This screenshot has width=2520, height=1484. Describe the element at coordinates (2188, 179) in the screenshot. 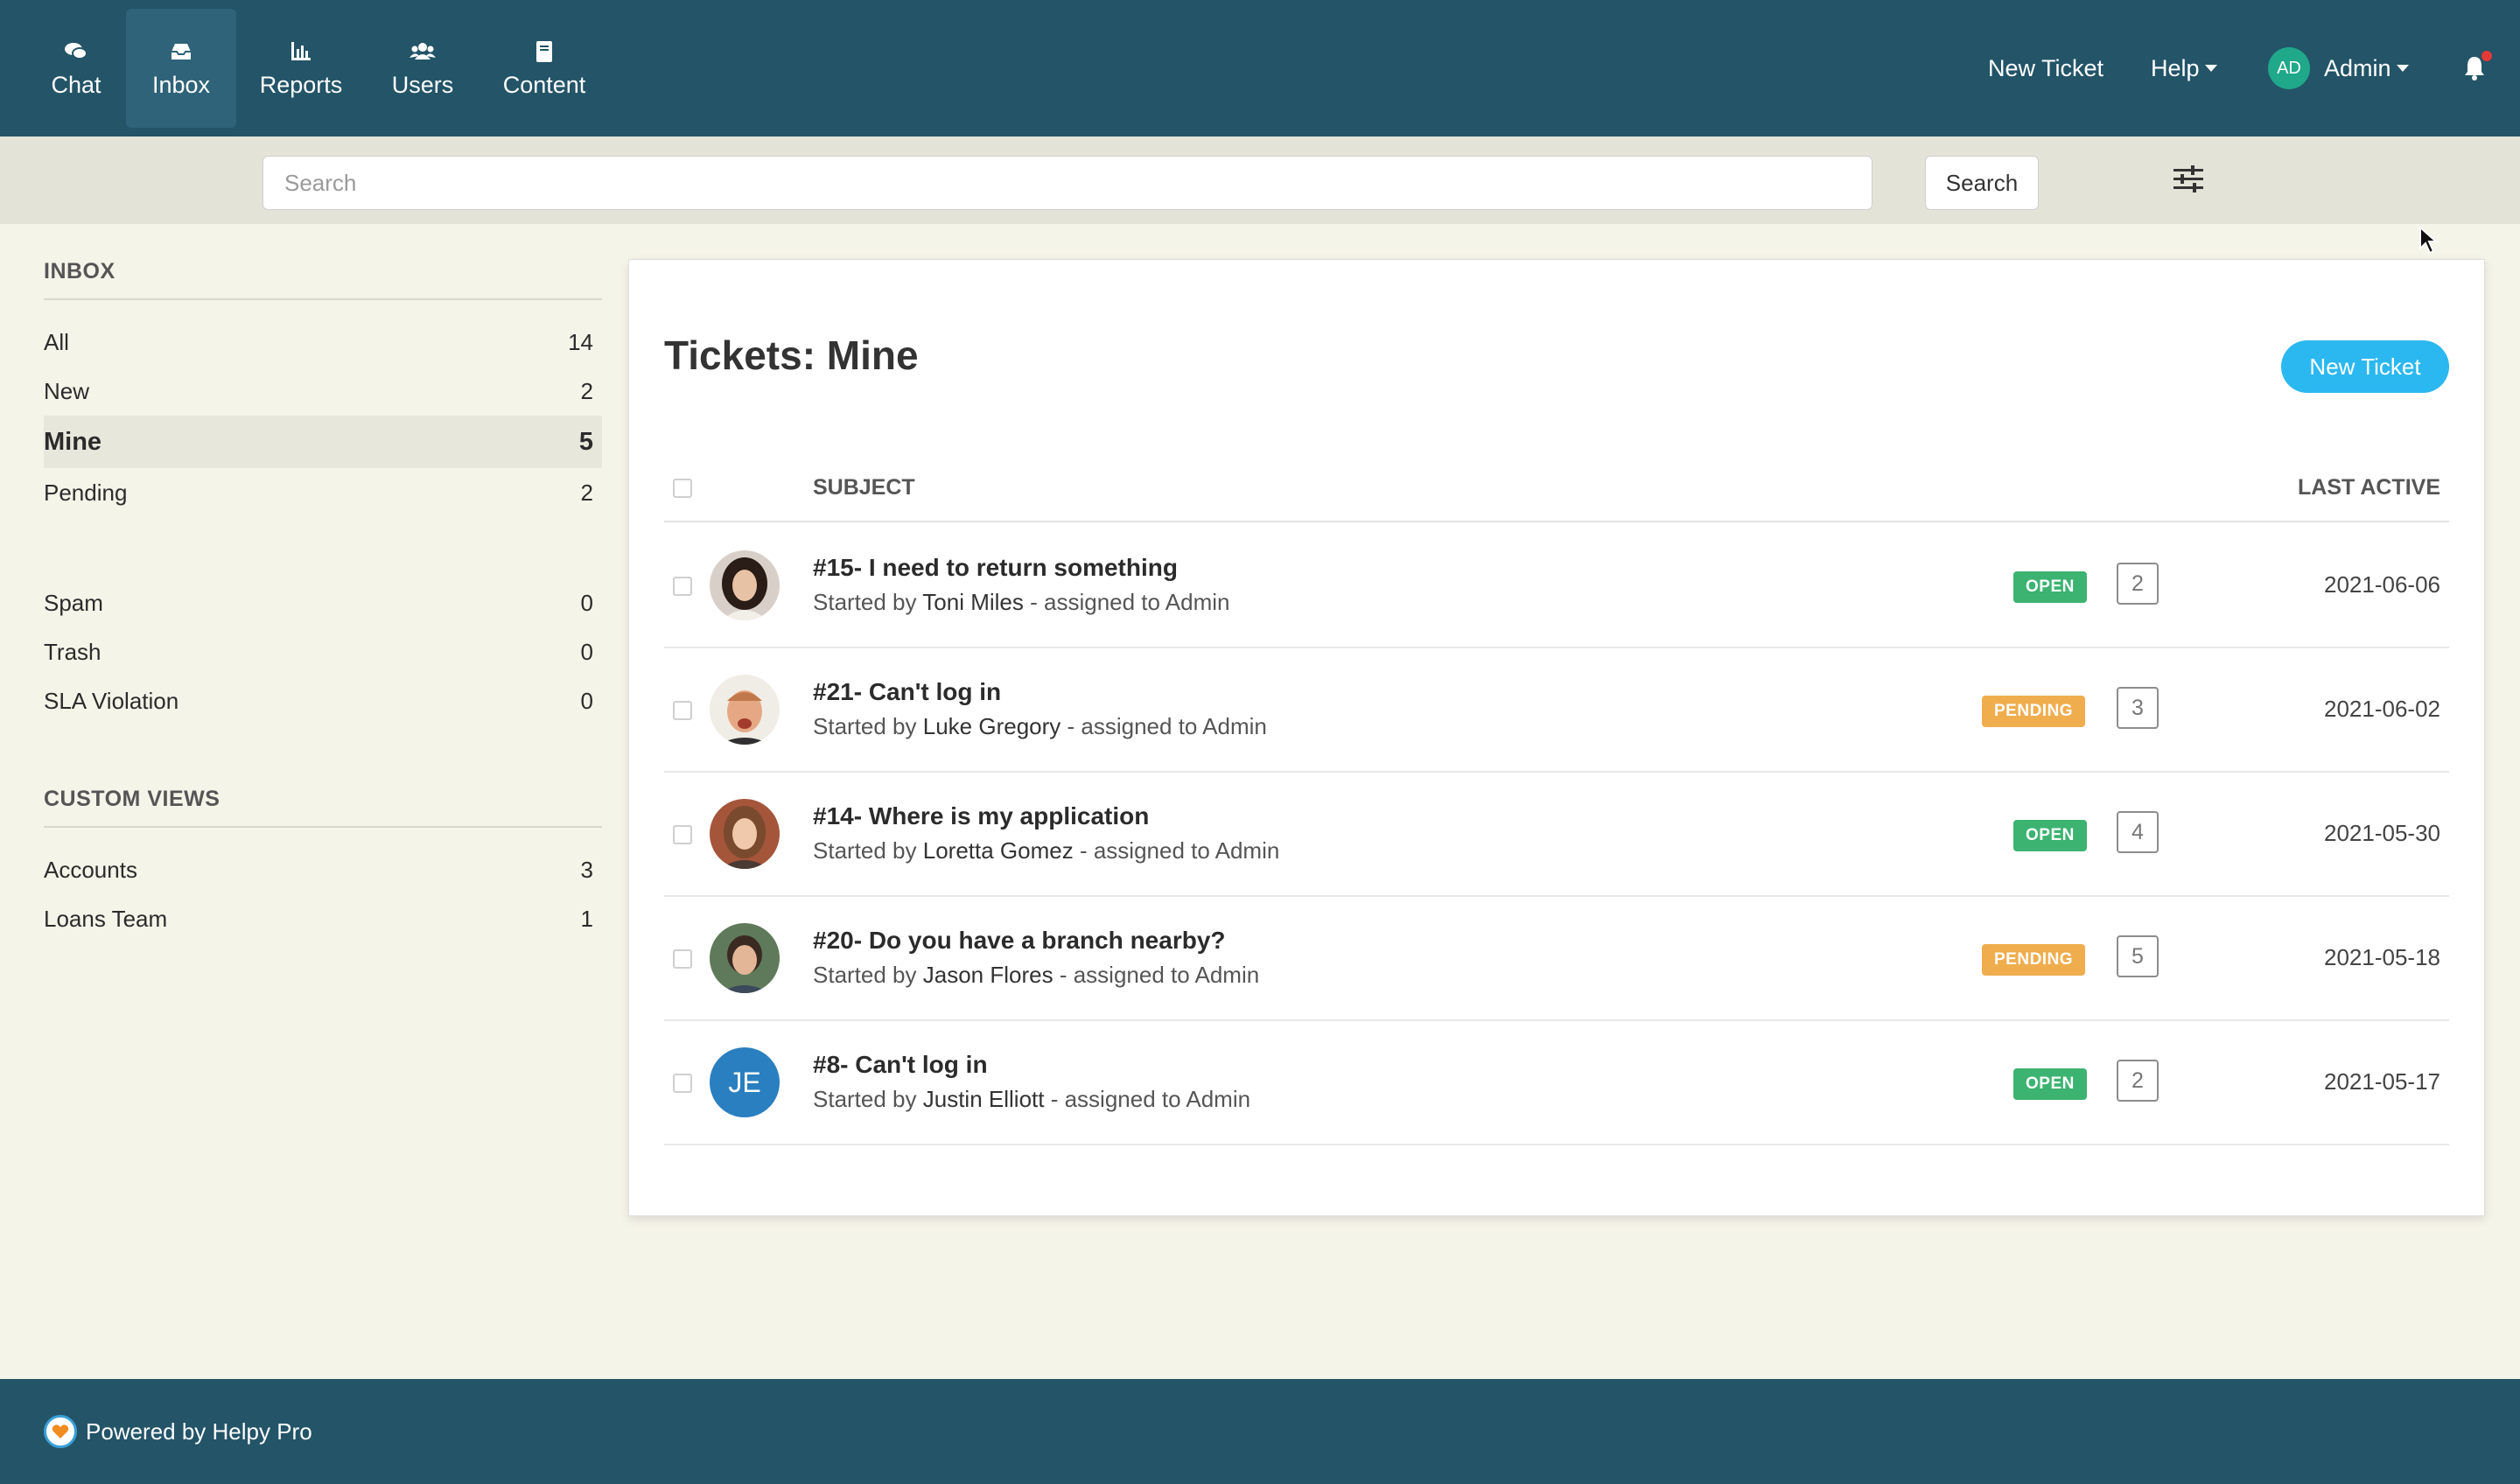

I see `sliders-icon` at that location.